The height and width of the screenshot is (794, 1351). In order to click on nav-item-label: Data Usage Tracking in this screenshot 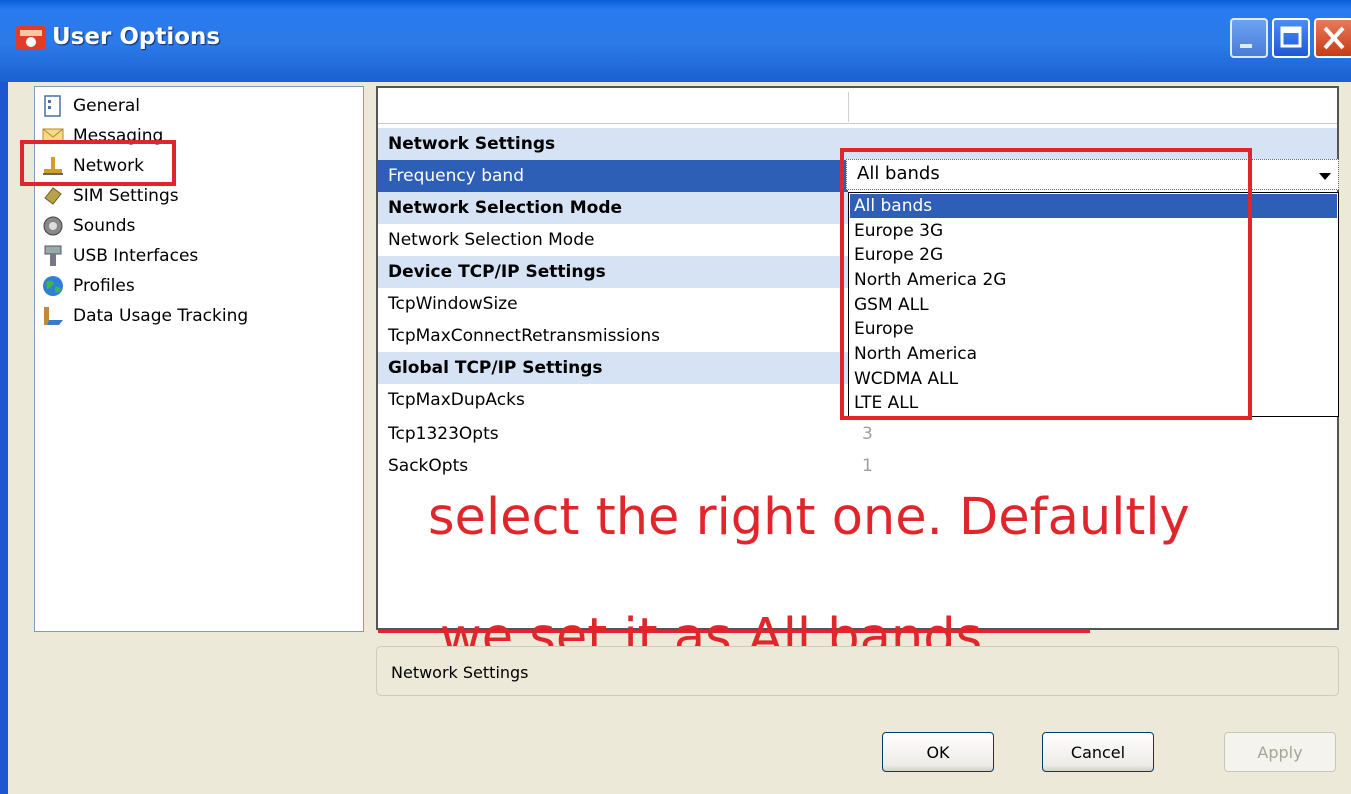, I will do `click(161, 316)`.